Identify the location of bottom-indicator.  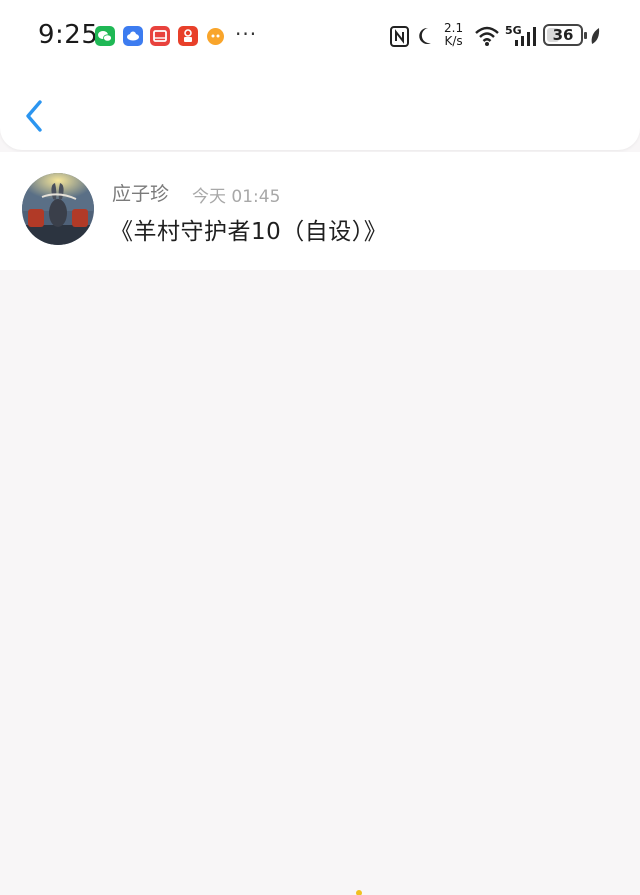
(359, 892).